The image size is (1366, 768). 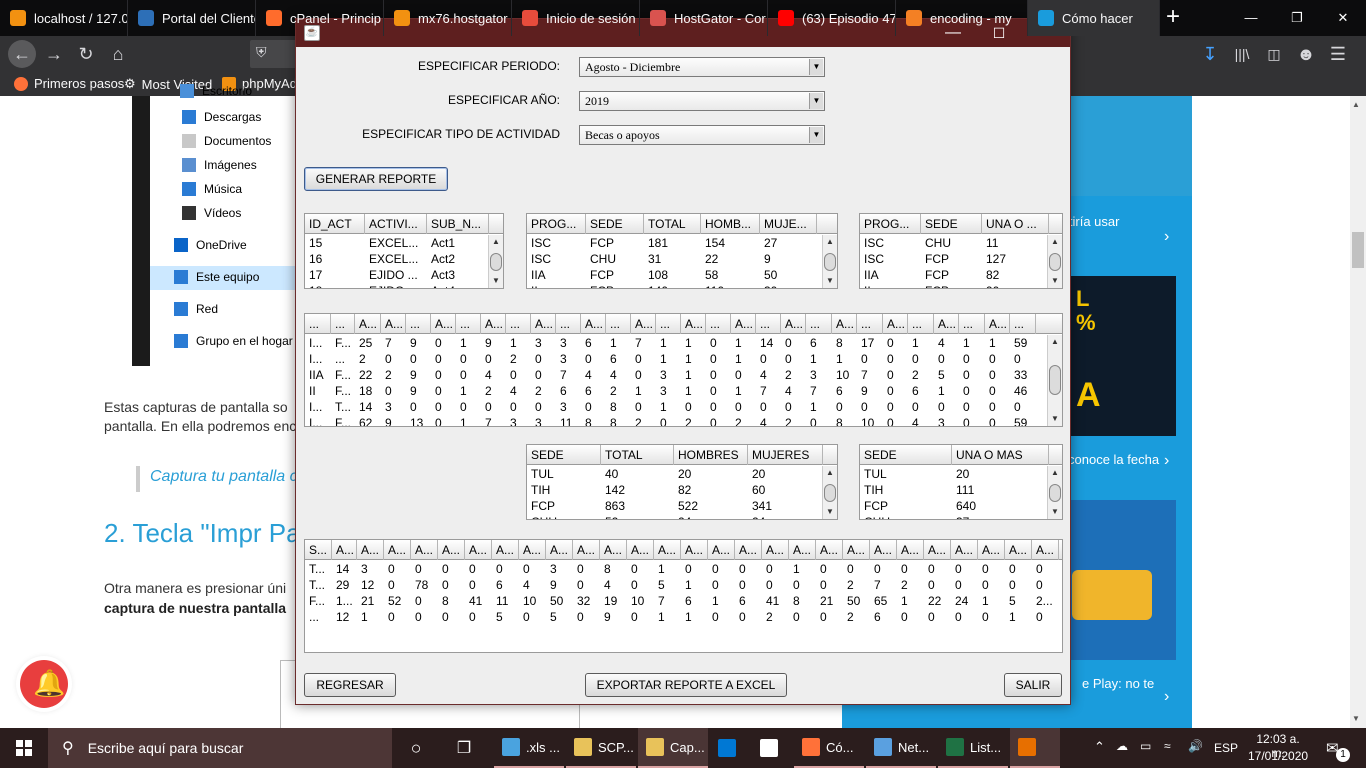 I want to click on browser-tab: (63) Episodio 47, so click(x=832, y=18).